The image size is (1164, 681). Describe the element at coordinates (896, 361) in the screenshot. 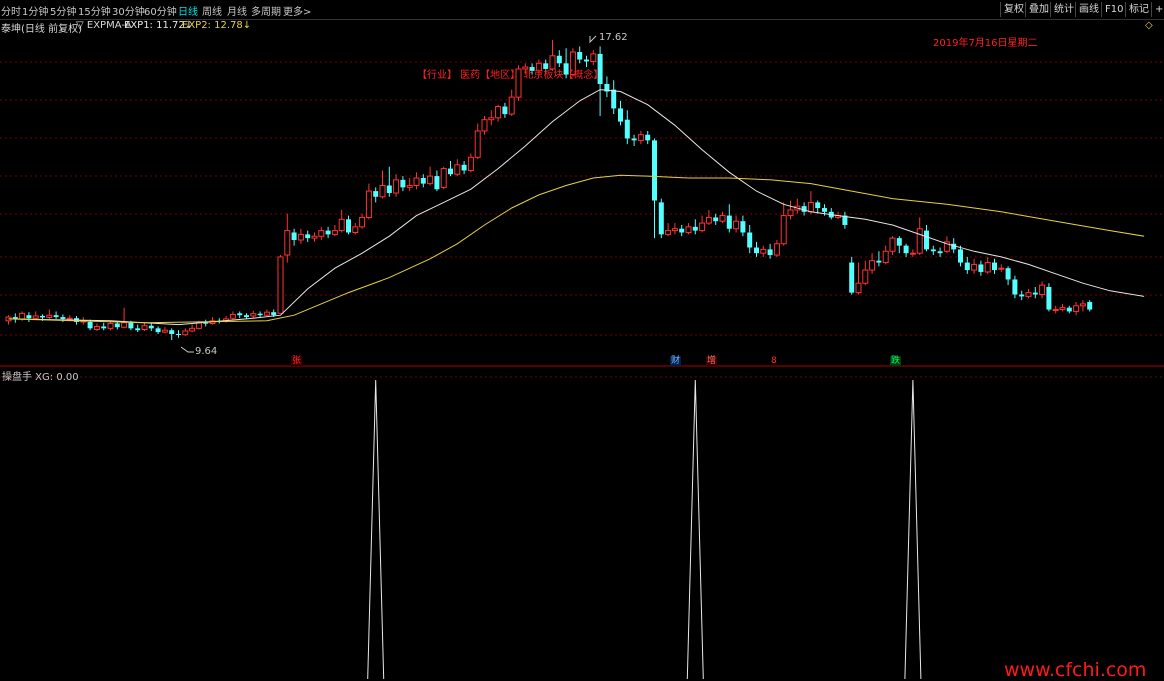

I see `event-marker-die: 跌` at that location.